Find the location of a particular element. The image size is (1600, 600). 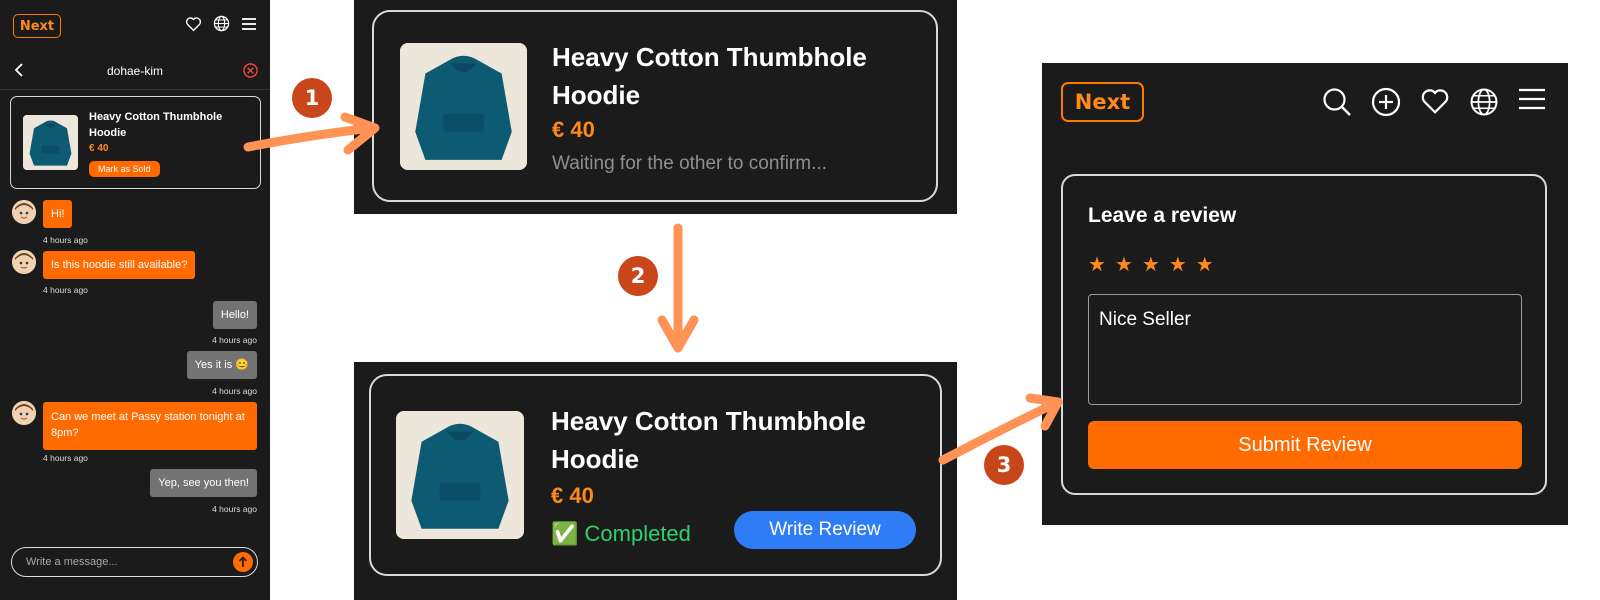

step-badge-2: 2 is located at coordinates (638, 276).